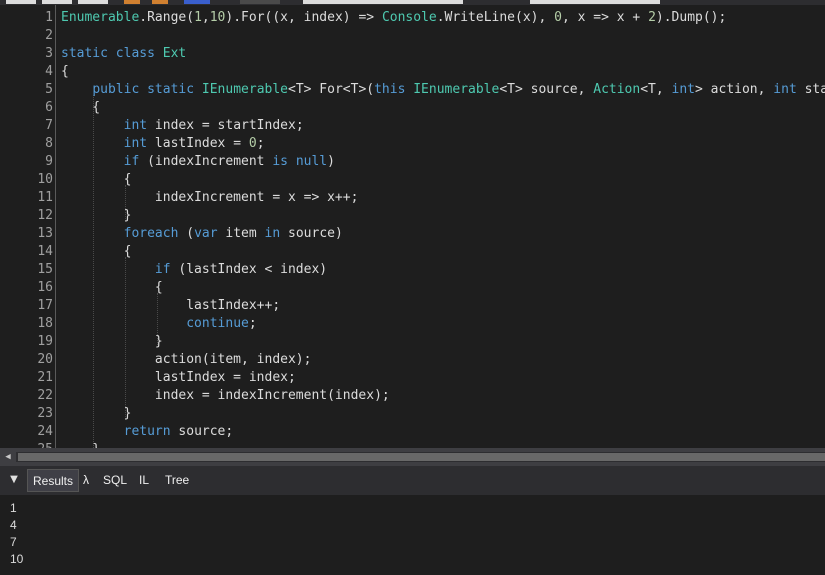 The height and width of the screenshot is (575, 825). I want to click on line-number: 21, so click(45, 377).